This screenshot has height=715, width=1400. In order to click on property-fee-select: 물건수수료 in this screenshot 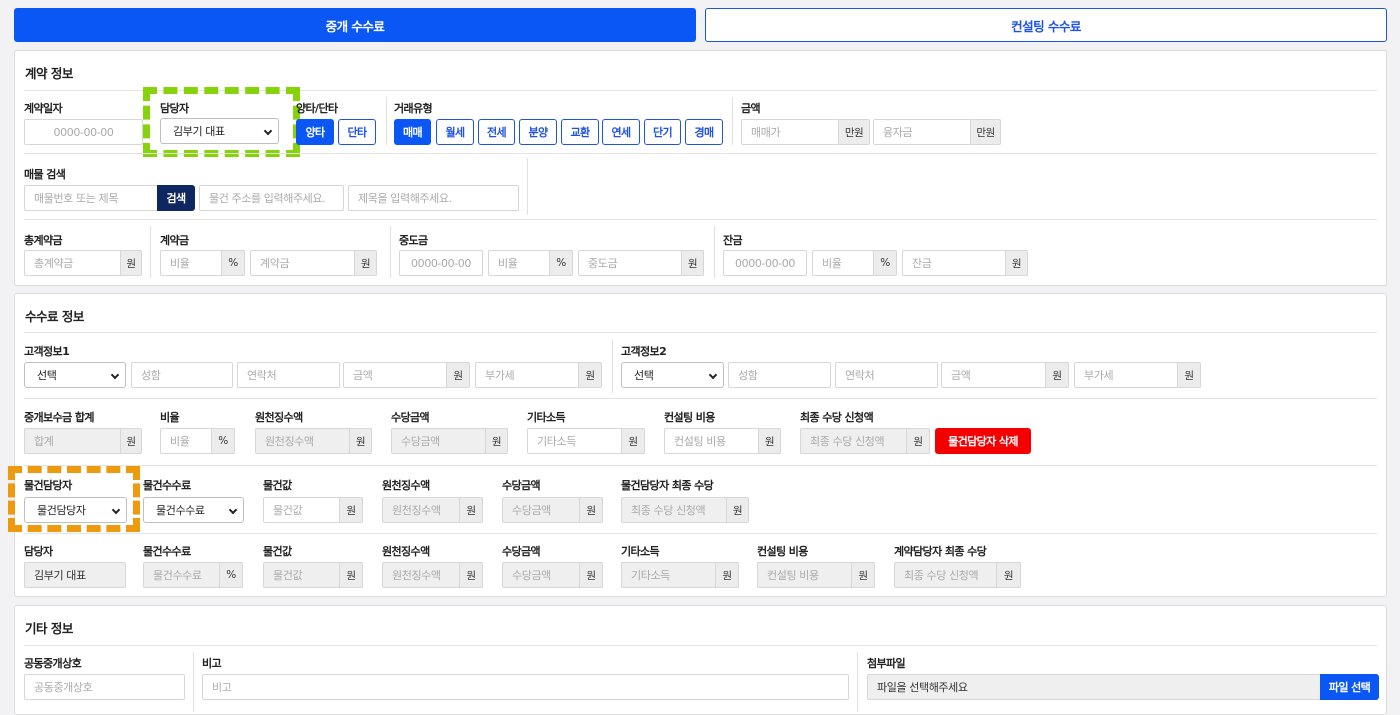, I will do `click(193, 510)`.